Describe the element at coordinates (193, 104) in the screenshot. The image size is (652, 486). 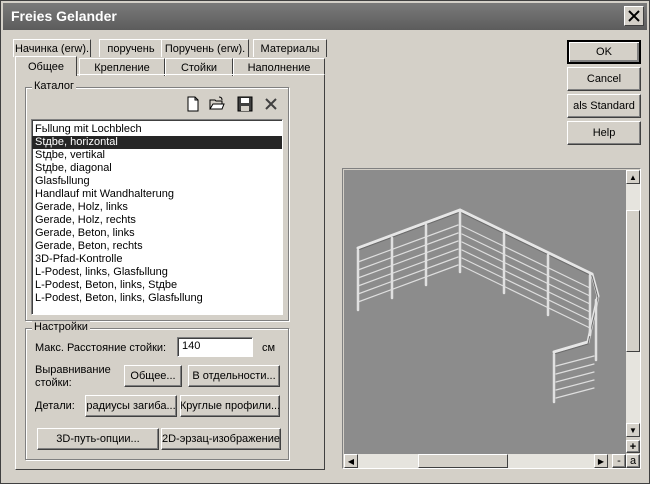
I see `new-file-icon` at that location.